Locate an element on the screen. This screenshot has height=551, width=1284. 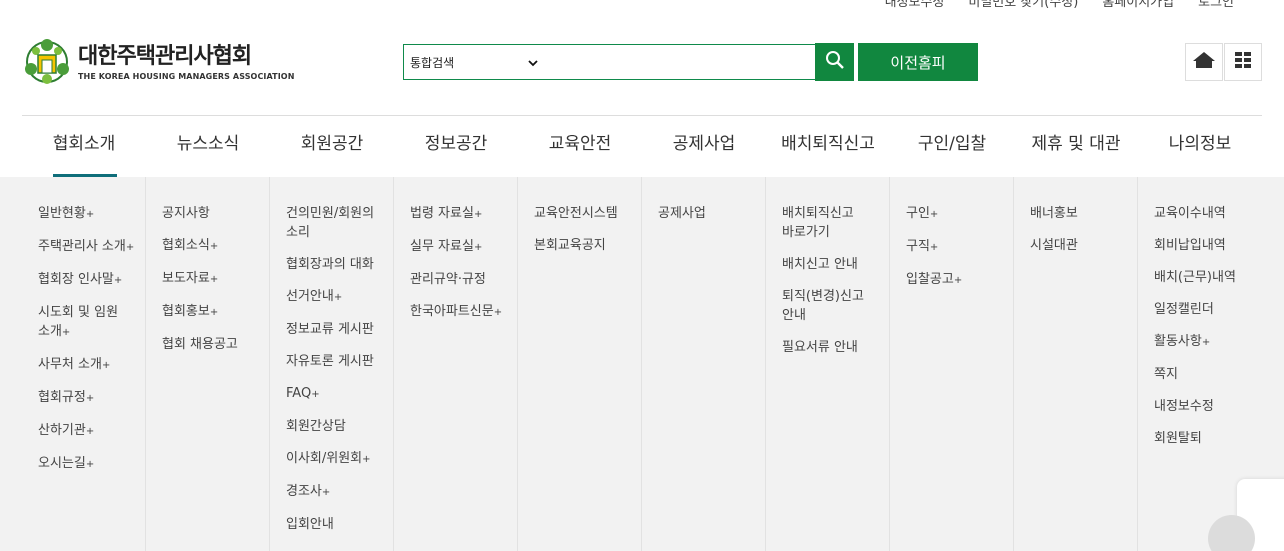
submenu-item: 보도자료+ is located at coordinates (211, 279).